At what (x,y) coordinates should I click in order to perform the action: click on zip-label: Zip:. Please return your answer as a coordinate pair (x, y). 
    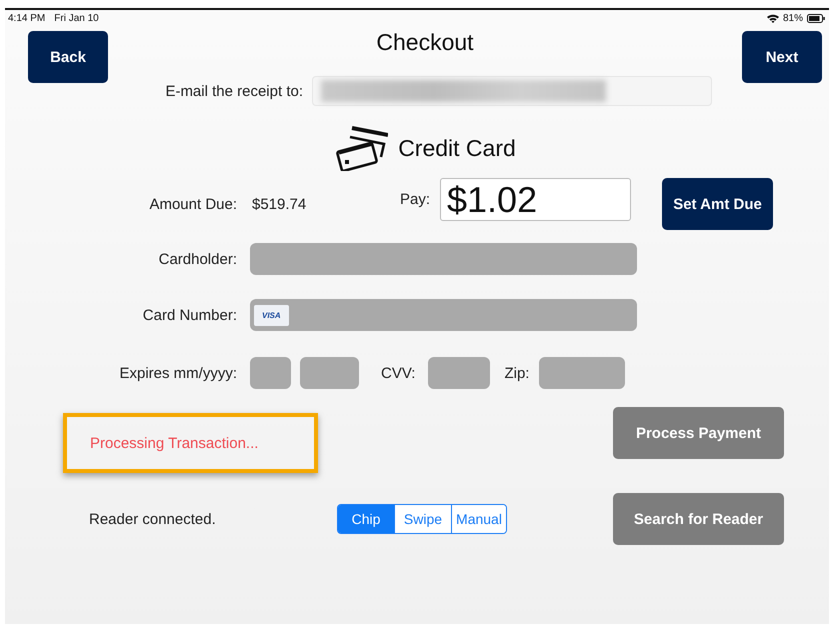
    Looking at the image, I should click on (517, 373).